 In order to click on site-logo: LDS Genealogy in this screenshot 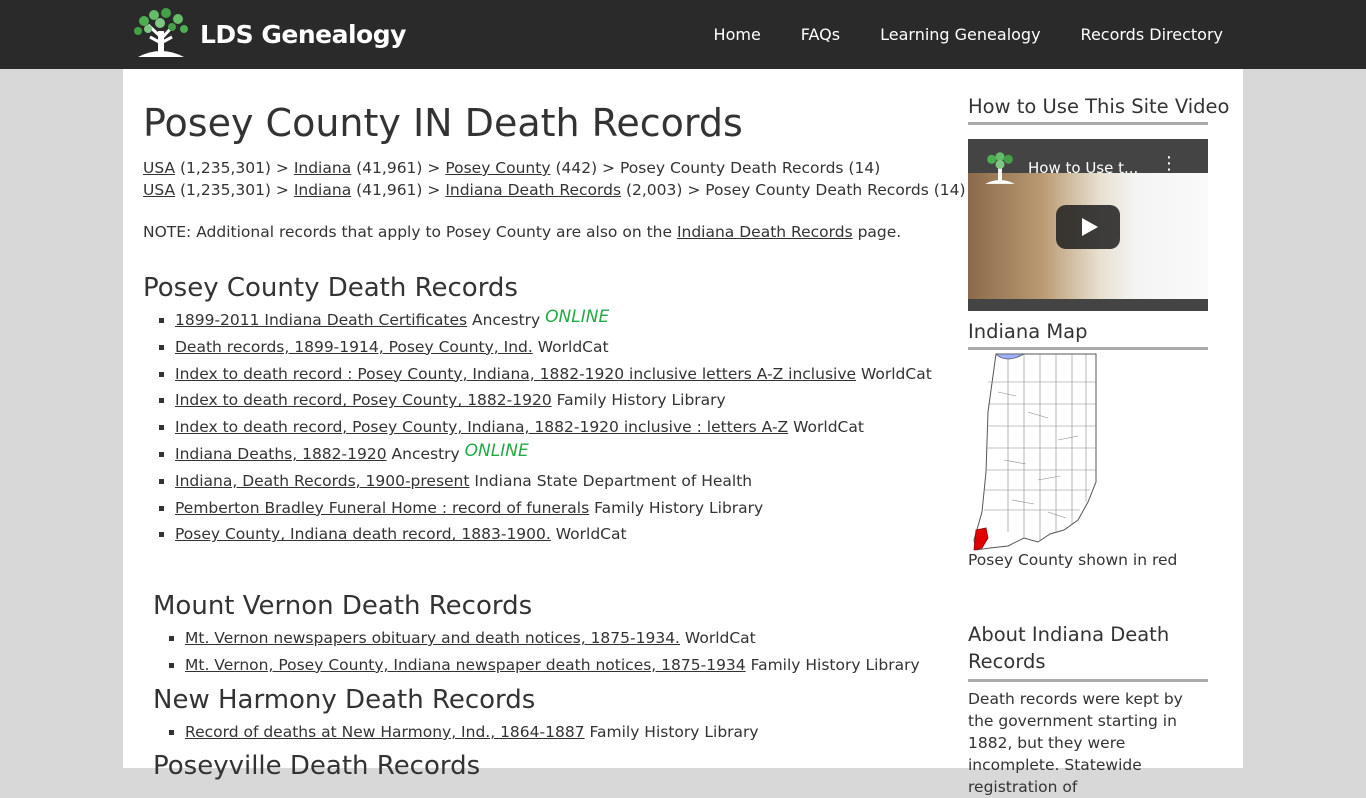, I will do `click(268, 34)`.